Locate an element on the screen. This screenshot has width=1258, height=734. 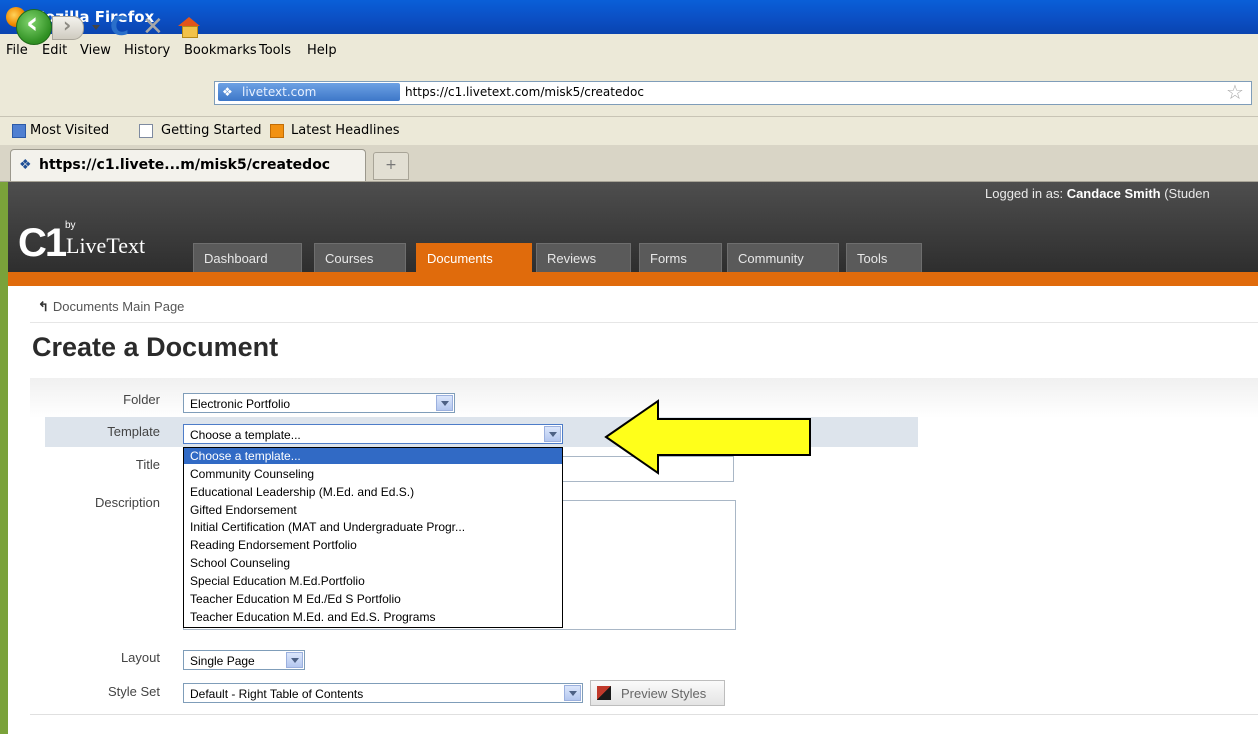
window-left-edge is located at coordinates (4, 458).